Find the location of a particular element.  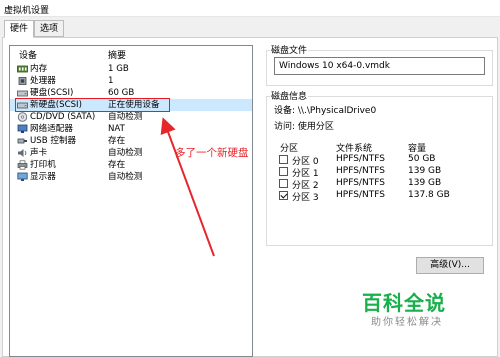

device-row-printer: 打印机 存在 is located at coordinates (131, 165).